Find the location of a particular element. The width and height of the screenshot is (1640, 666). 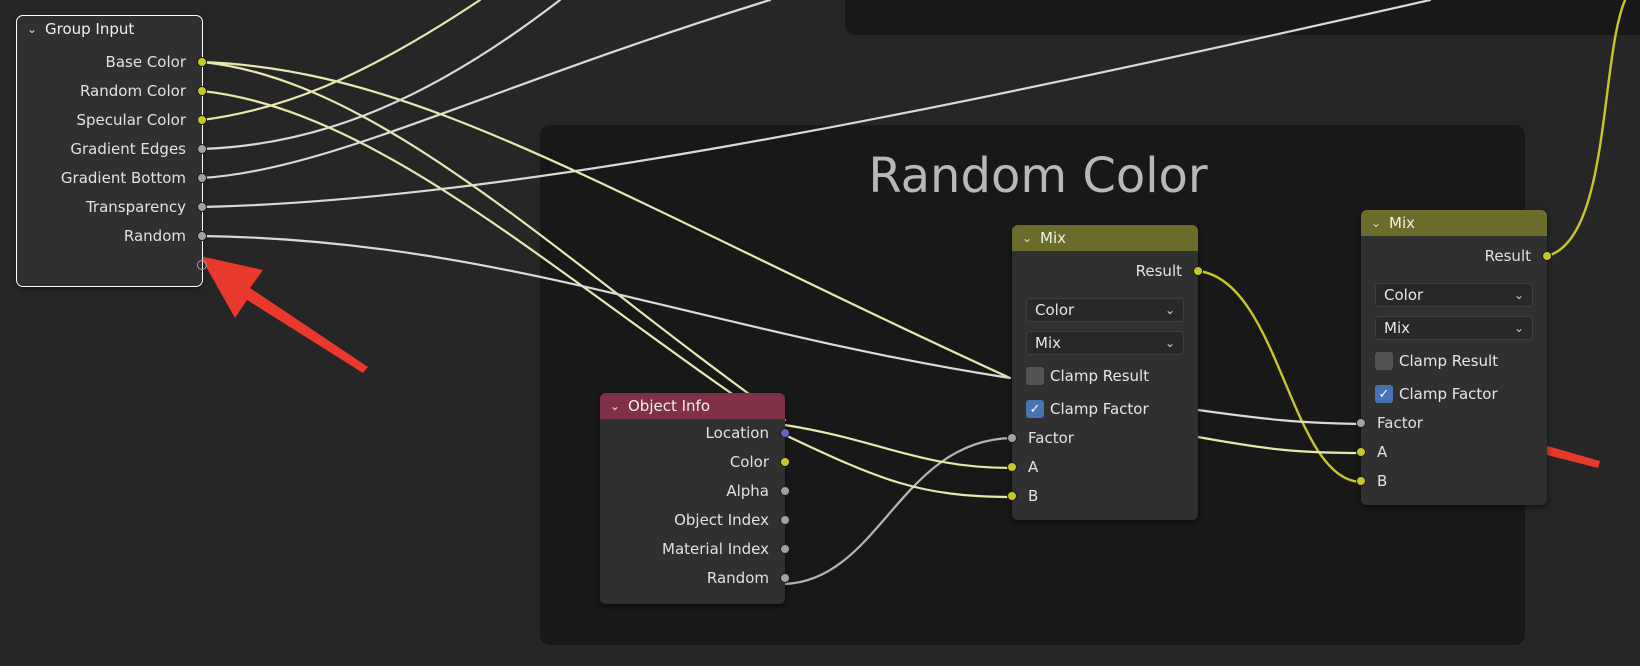

socket-material-index is located at coordinates (785, 549).